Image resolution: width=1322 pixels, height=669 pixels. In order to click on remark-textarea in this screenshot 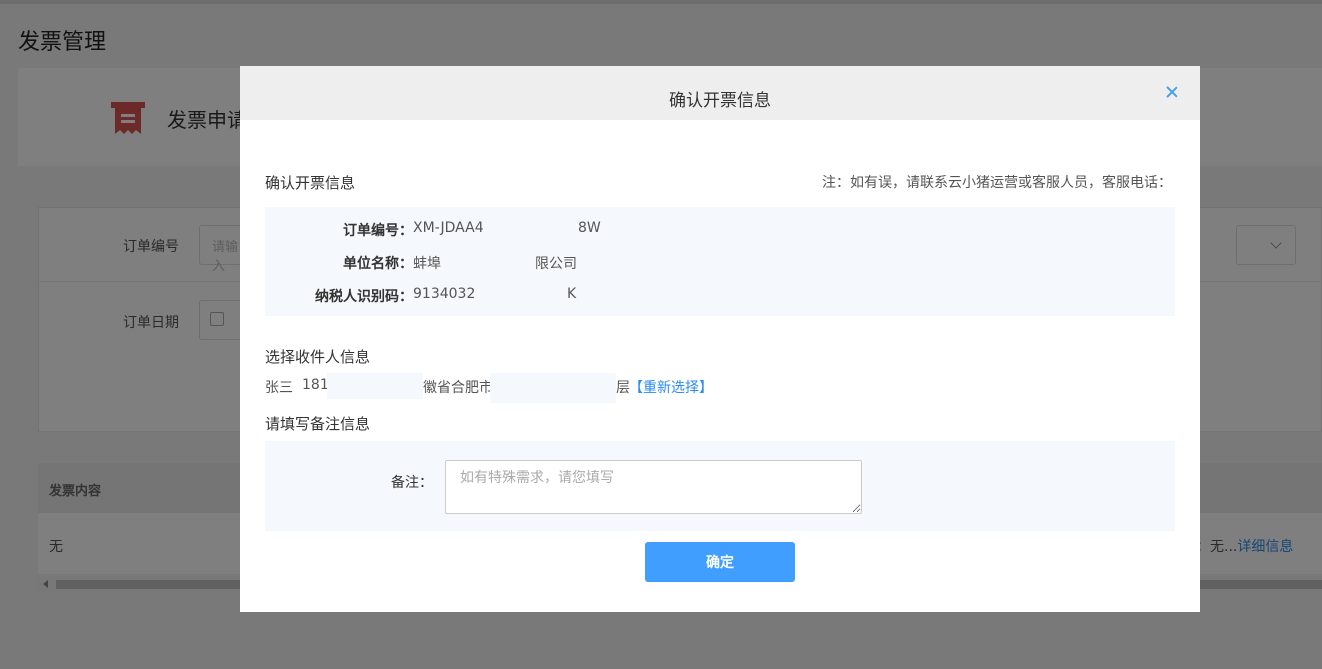, I will do `click(653, 487)`.